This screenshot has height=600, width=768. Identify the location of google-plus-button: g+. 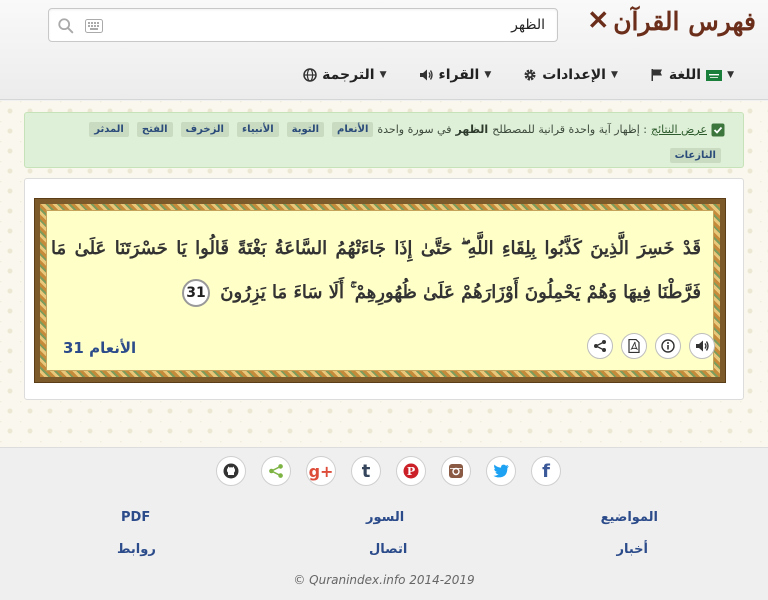
(321, 471).